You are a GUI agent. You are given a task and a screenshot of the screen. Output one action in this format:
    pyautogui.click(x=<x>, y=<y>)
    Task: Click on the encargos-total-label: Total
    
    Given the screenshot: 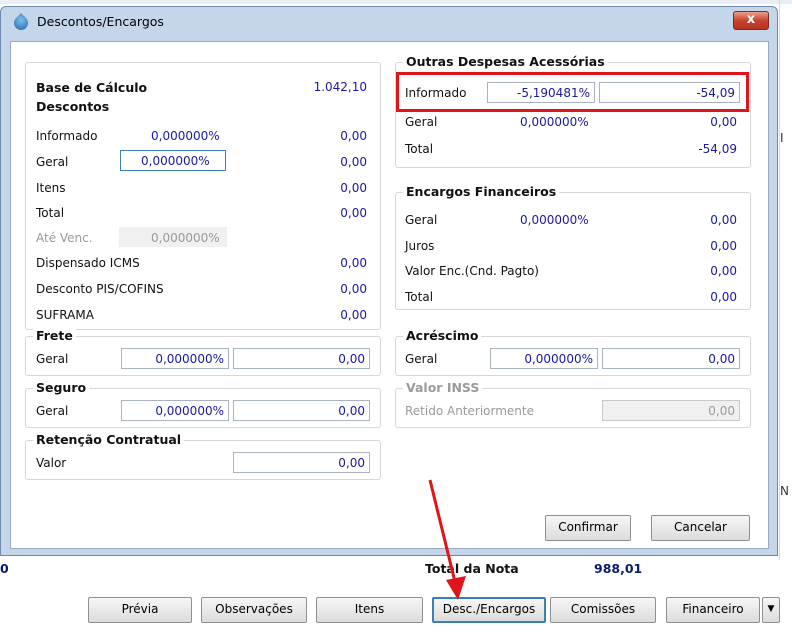 What is the action you would take?
    pyautogui.click(x=419, y=297)
    